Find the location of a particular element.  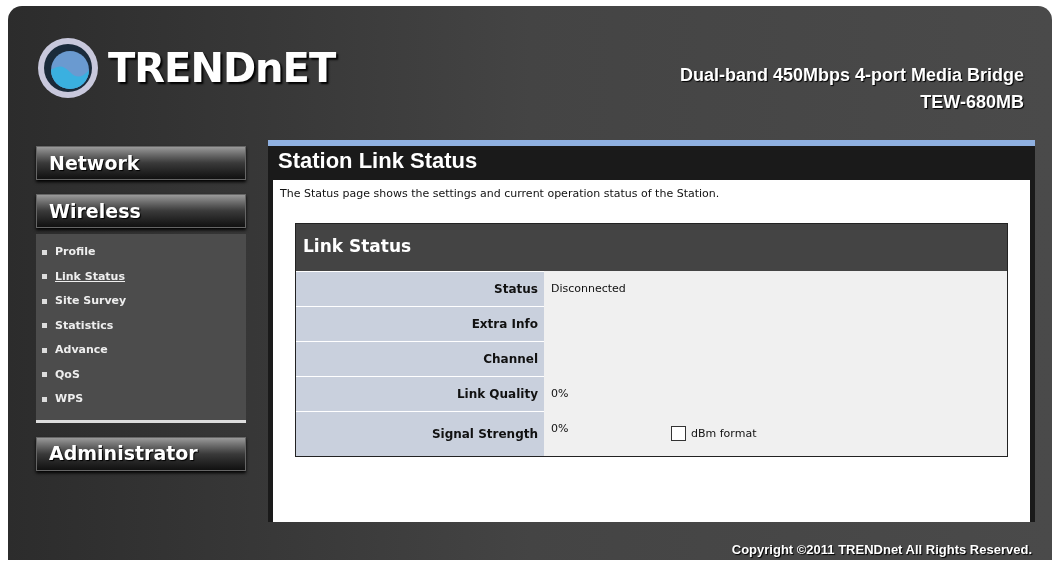

table-label-cell: Signal Strength is located at coordinates (420, 433).